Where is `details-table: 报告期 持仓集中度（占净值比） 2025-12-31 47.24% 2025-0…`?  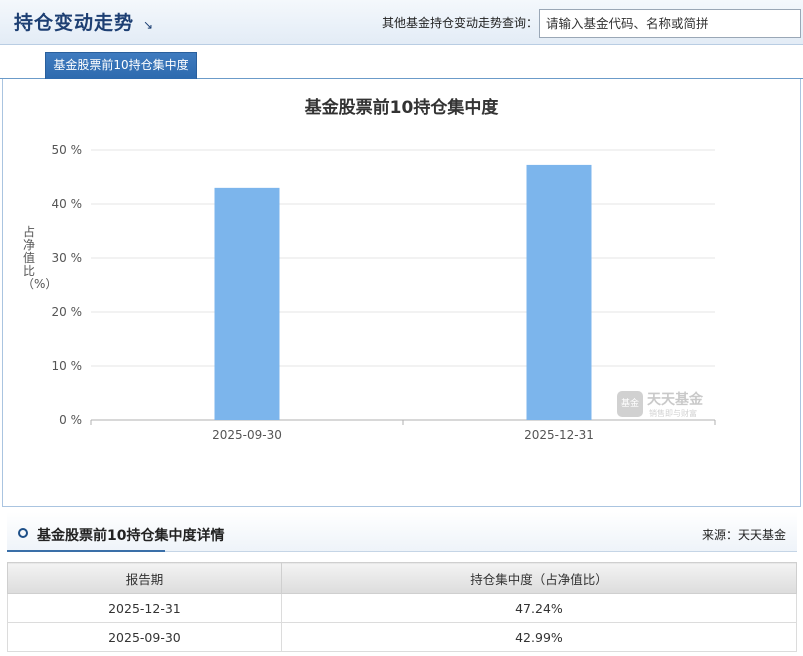
details-table: 报告期 持仓集中度（占净值比） 2025-12-31 47.24% 2025-0… is located at coordinates (402, 607).